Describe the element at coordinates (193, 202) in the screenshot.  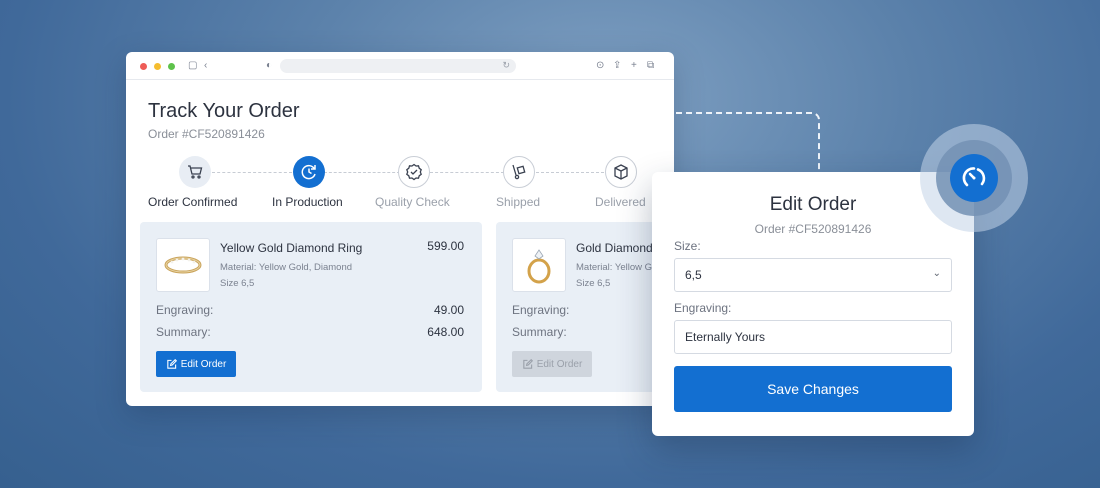
I see `step-label-order-confirmed: Order Confirmed` at that location.